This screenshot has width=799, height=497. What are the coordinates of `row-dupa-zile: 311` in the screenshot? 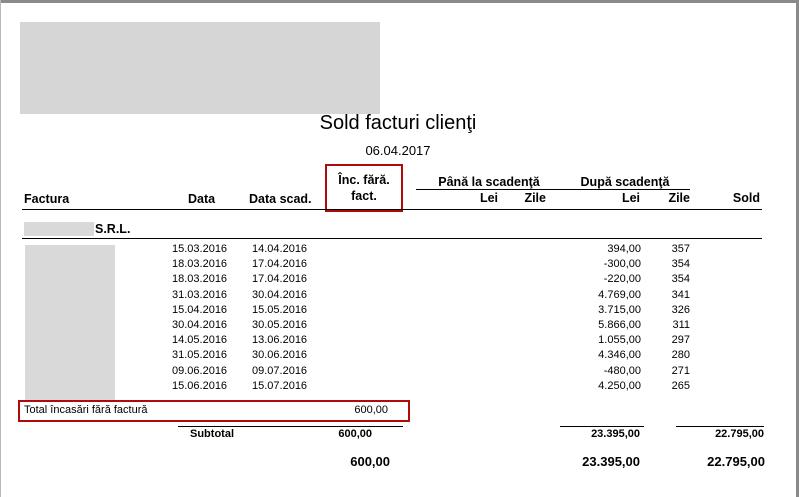 It's located at (681, 325).